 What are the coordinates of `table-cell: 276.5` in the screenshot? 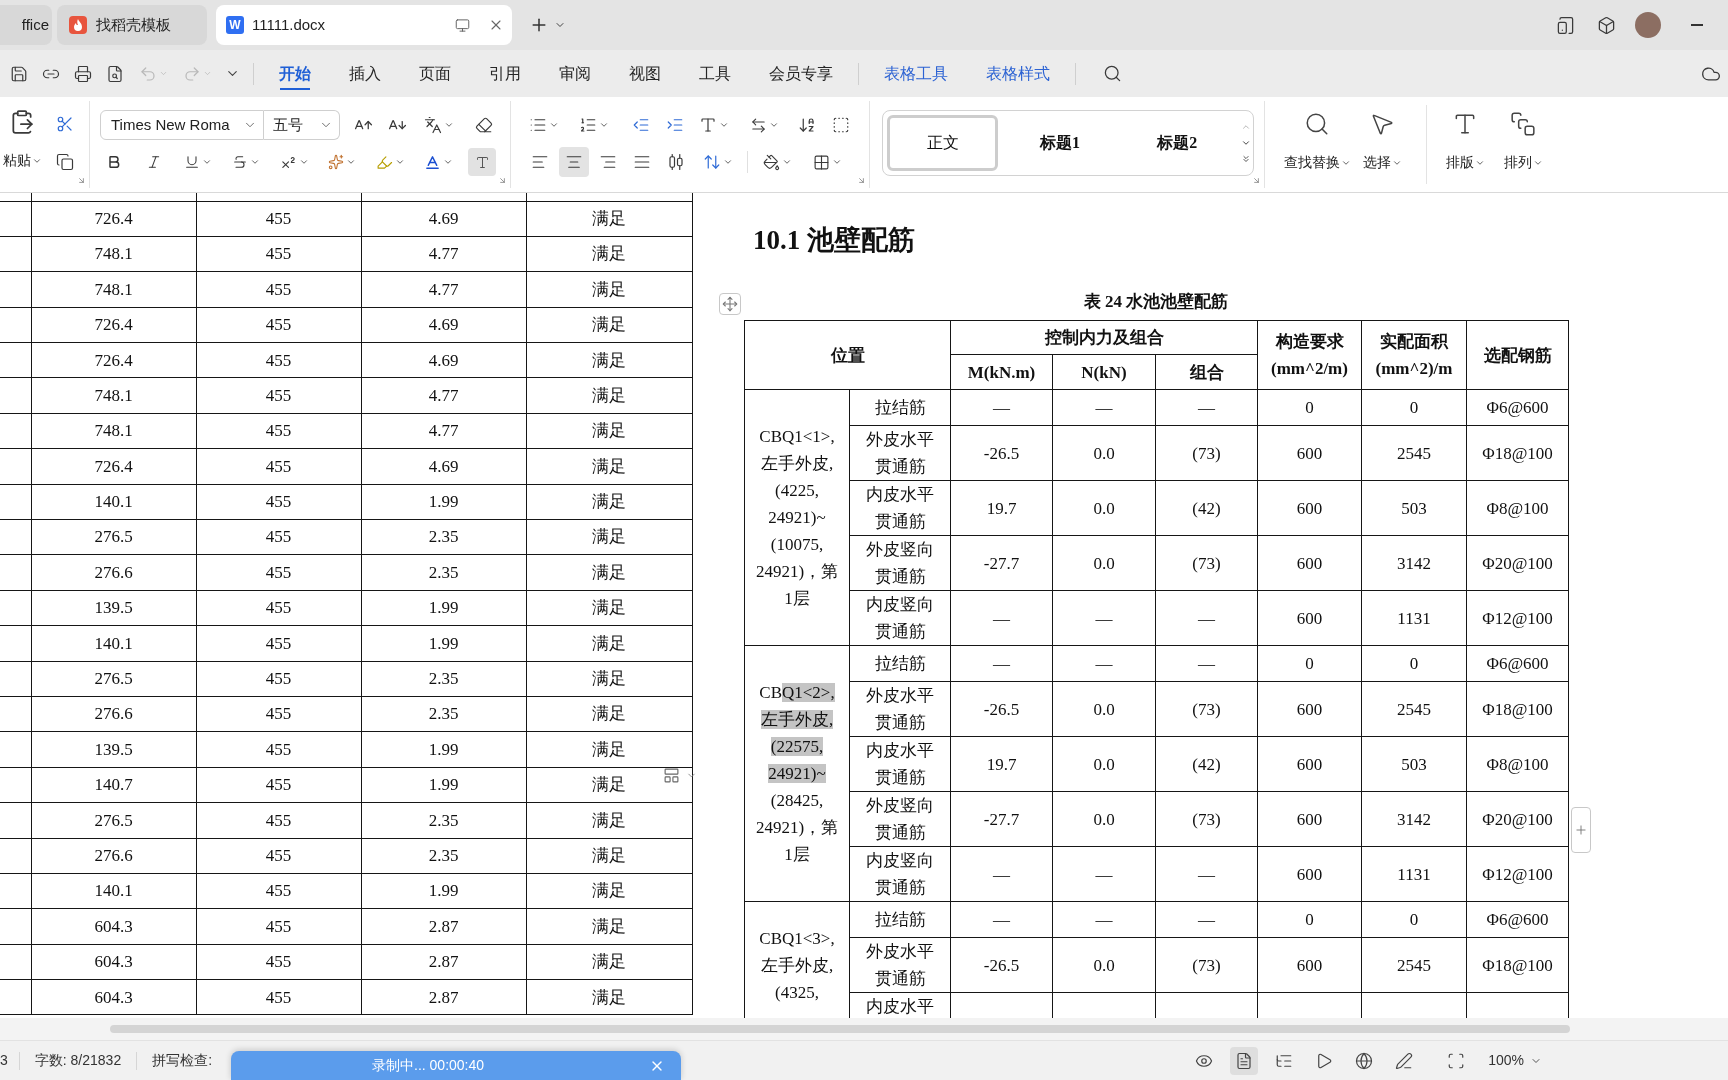 It's located at (113, 820).